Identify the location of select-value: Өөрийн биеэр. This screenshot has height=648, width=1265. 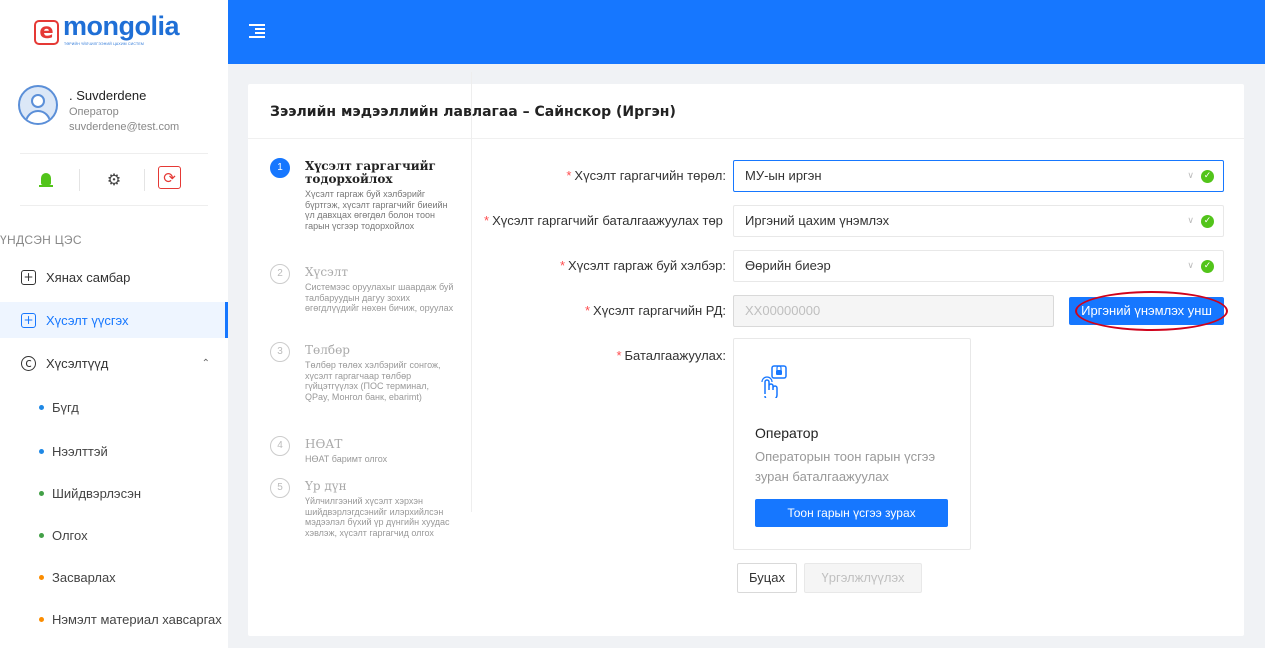
(788, 265).